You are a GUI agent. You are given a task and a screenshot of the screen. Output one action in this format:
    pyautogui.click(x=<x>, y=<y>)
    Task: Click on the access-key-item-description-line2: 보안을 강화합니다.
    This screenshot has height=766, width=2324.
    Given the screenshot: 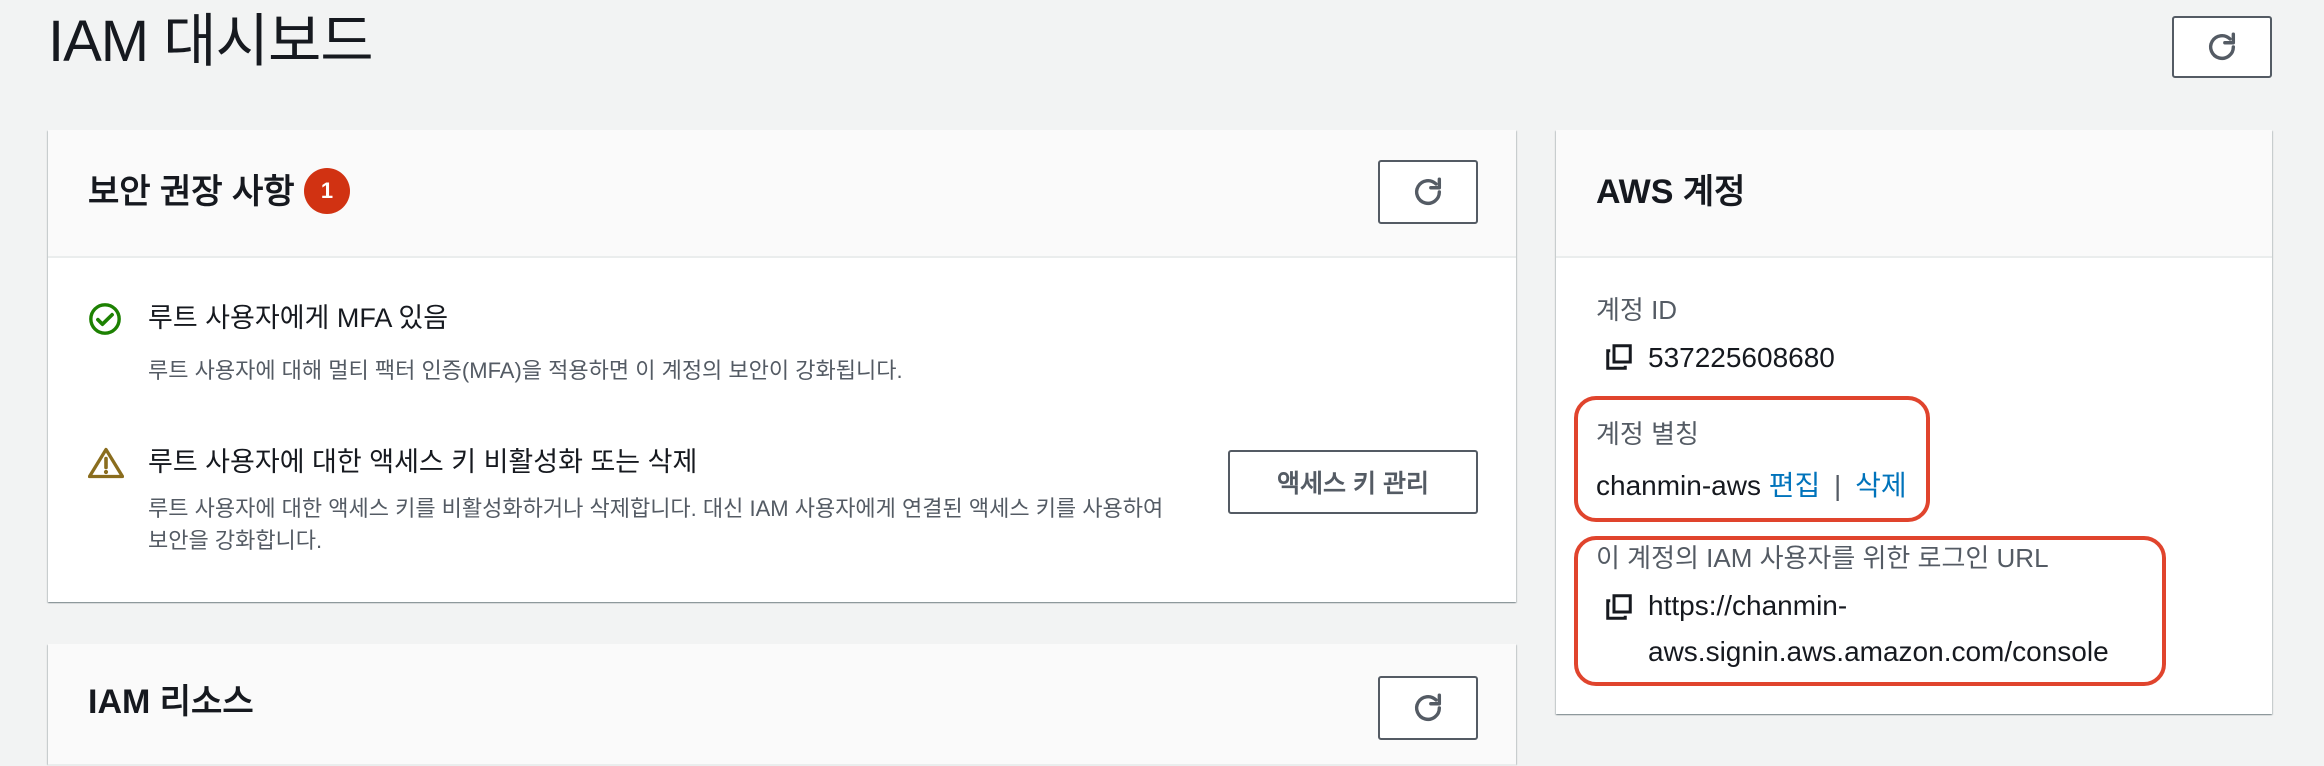 What is the action you would take?
    pyautogui.click(x=235, y=540)
    